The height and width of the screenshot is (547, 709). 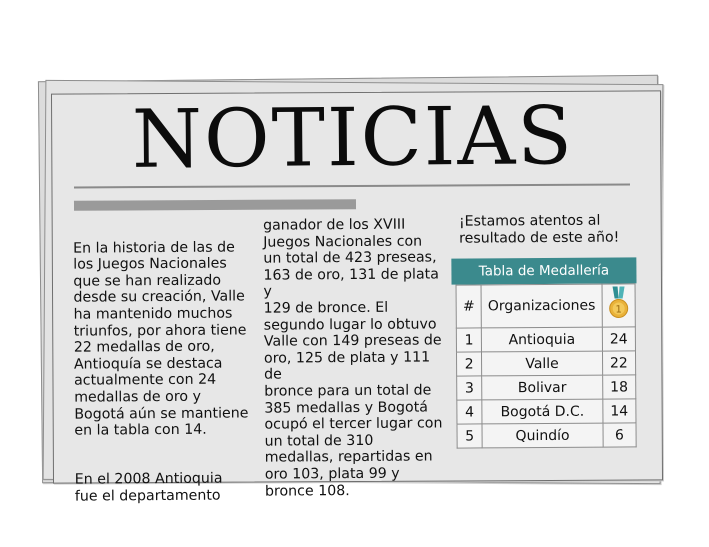 What do you see at coordinates (542, 339) in the screenshot?
I see `row-organization: Antioquia` at bounding box center [542, 339].